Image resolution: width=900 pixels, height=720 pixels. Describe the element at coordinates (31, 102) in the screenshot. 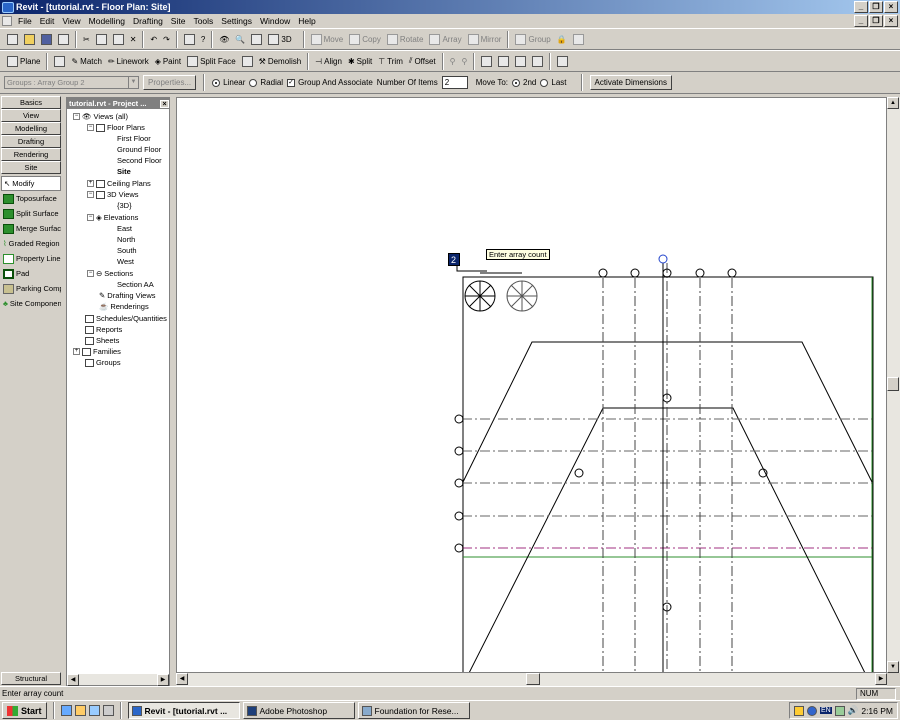

I see `tab-basics: Basics` at that location.